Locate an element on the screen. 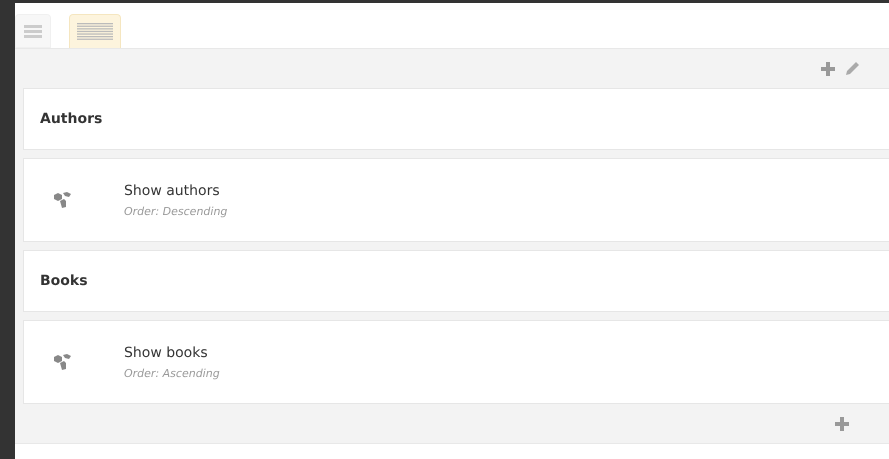  item-title: Show authors is located at coordinates (172, 190).